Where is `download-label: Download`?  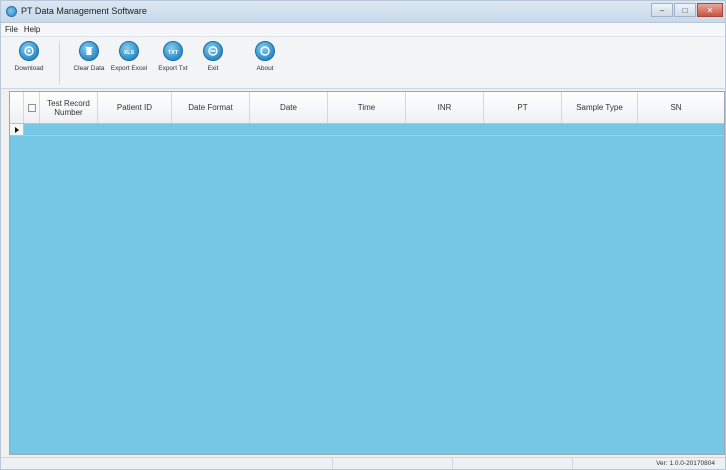 download-label: Download is located at coordinates (29, 68).